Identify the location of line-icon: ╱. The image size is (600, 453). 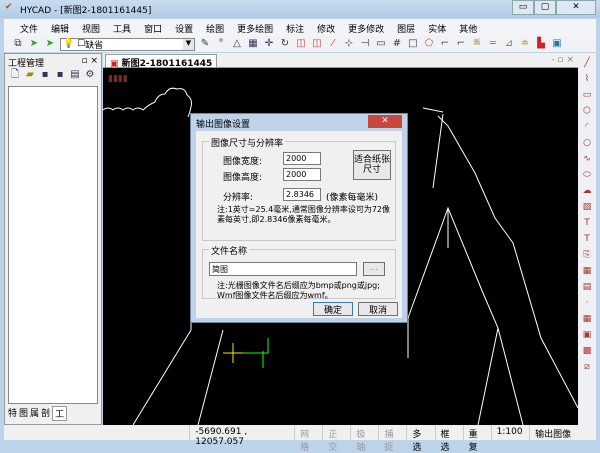
(586, 63).